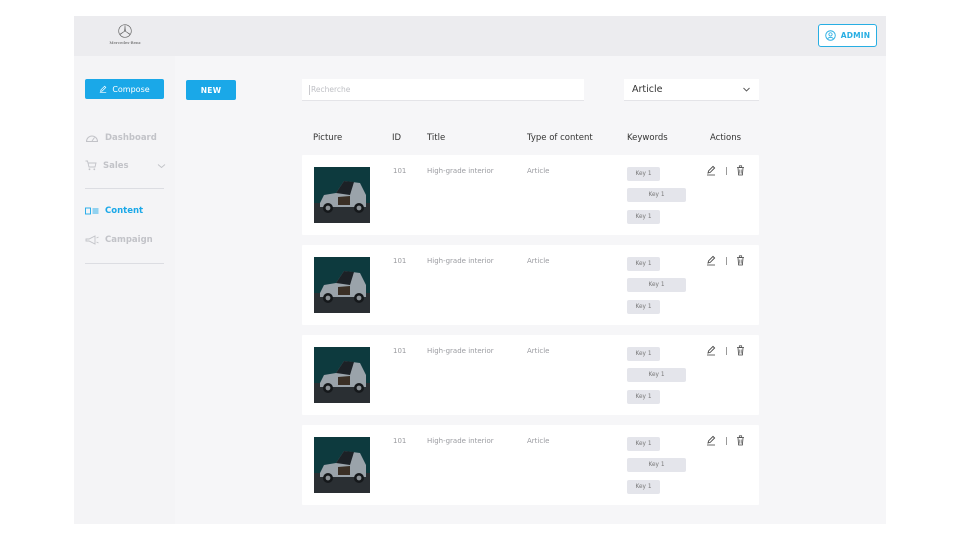  I want to click on sidebar-item-dashboard: Dashboard, so click(121, 138).